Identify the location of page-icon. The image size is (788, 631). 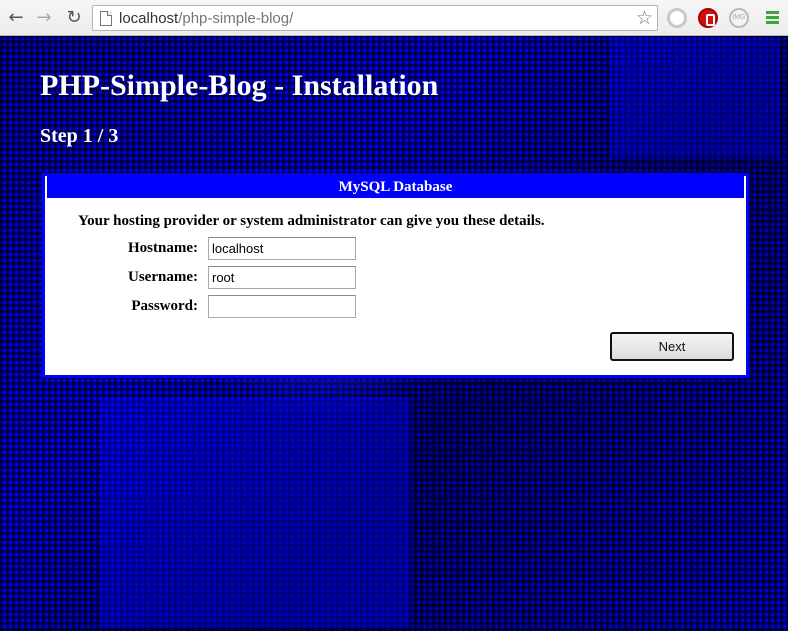
(106, 18).